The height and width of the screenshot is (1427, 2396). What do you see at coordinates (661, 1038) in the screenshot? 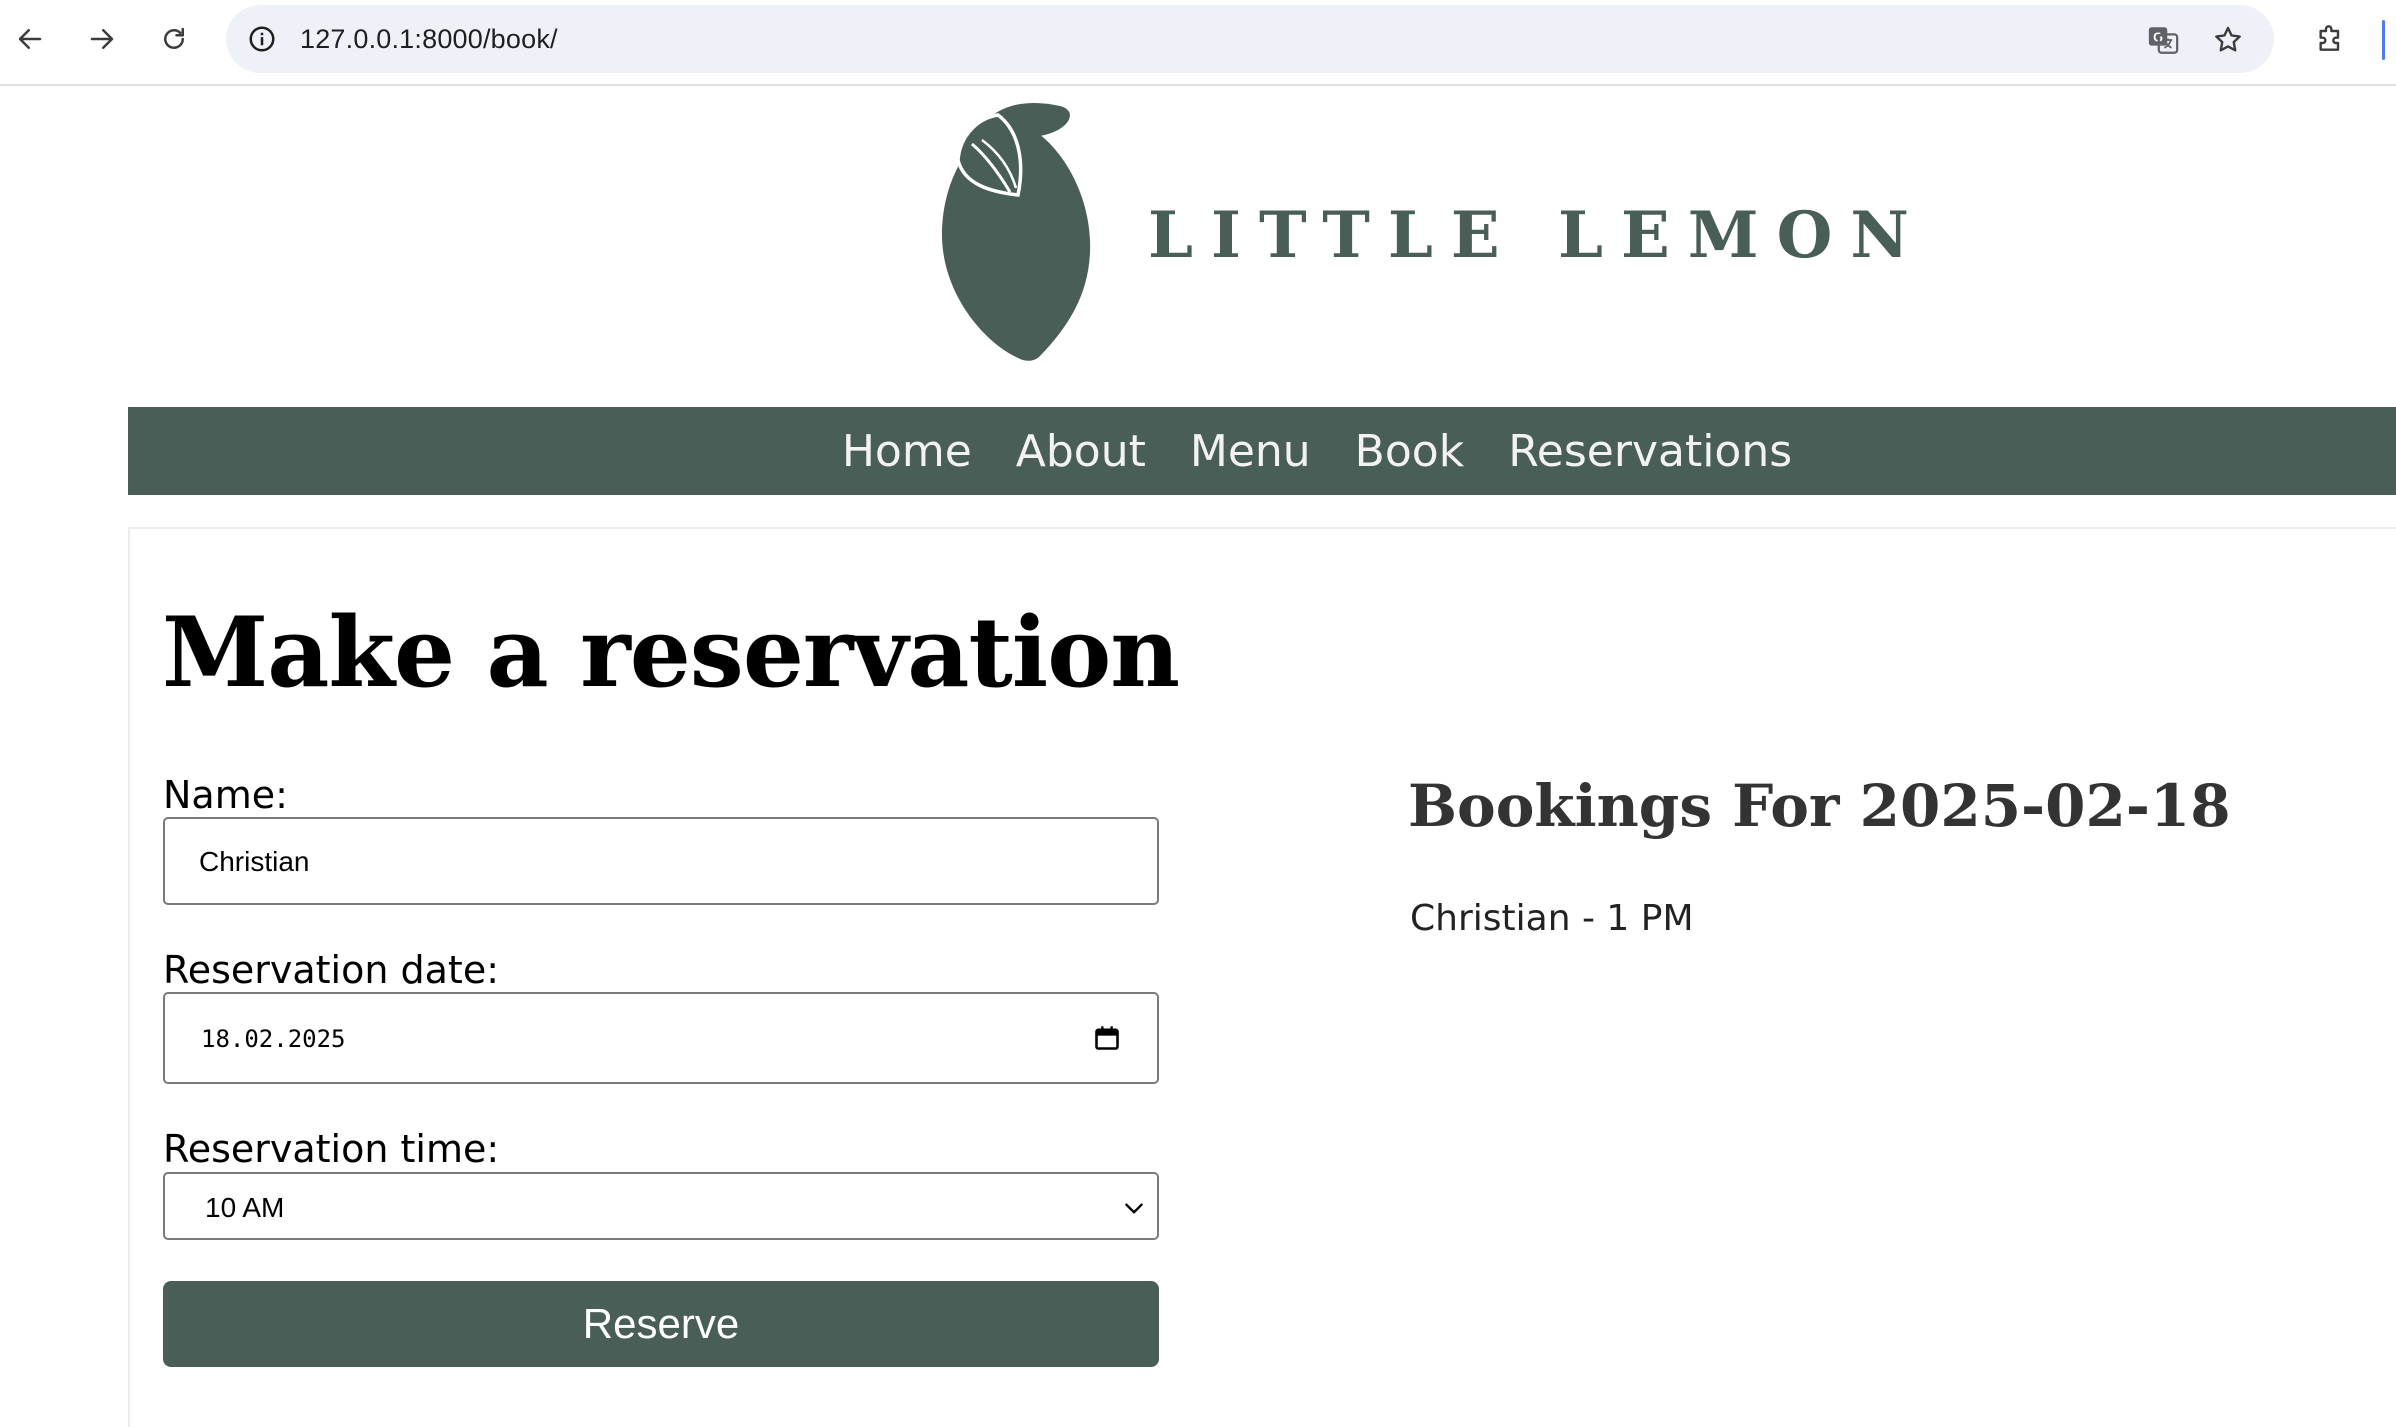
I see `date-input: 18.02.2025` at bounding box center [661, 1038].